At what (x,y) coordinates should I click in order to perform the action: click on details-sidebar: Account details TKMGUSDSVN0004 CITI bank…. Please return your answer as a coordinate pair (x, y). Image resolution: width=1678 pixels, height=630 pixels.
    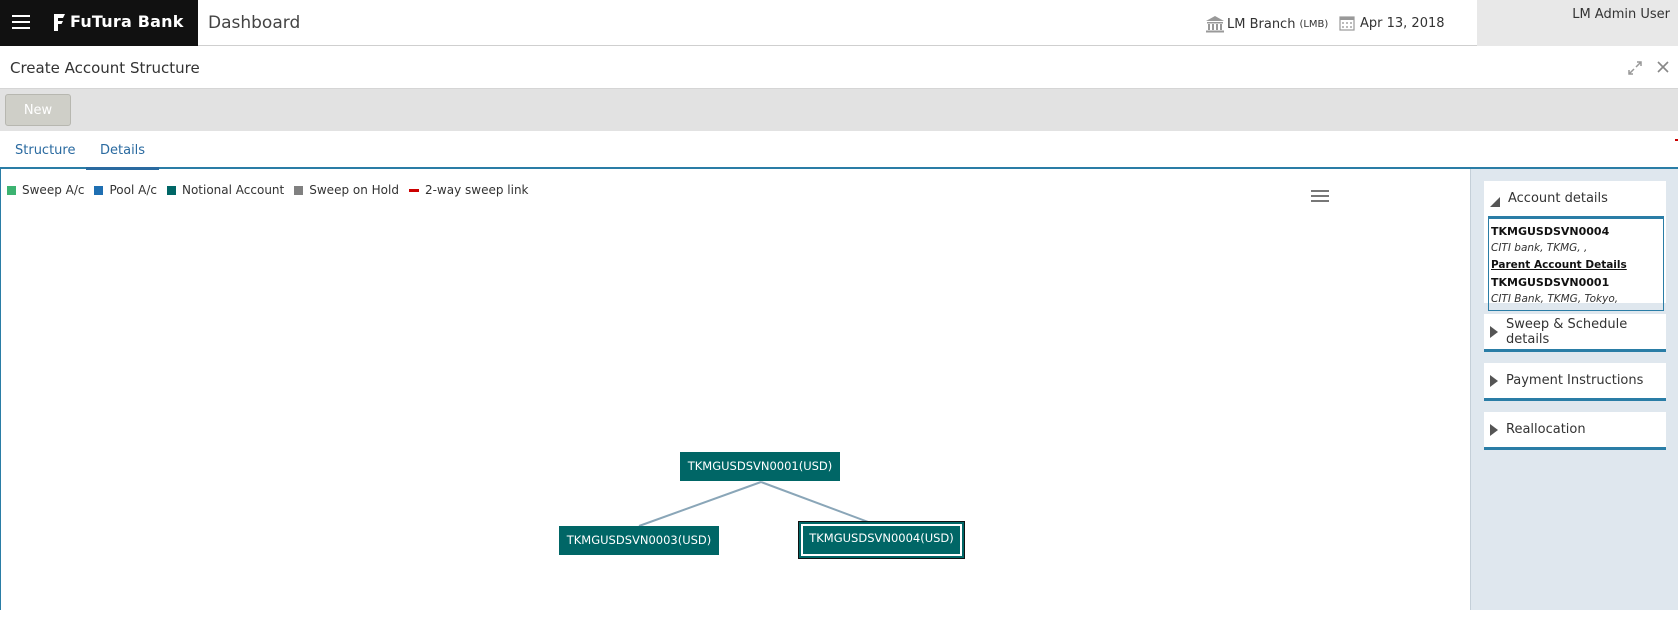
    Looking at the image, I should click on (1574, 389).